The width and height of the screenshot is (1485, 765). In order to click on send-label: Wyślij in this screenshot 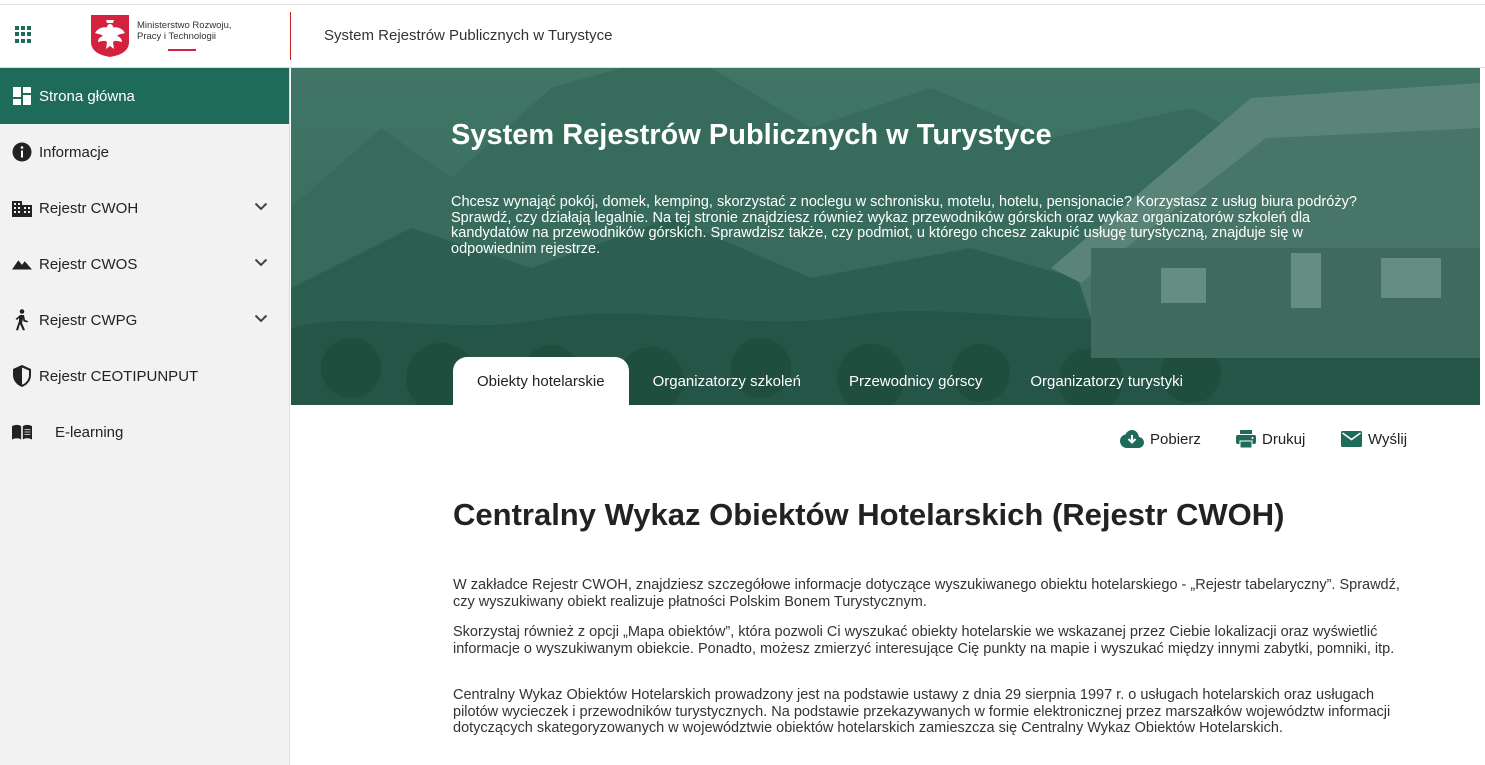, I will do `click(1388, 439)`.